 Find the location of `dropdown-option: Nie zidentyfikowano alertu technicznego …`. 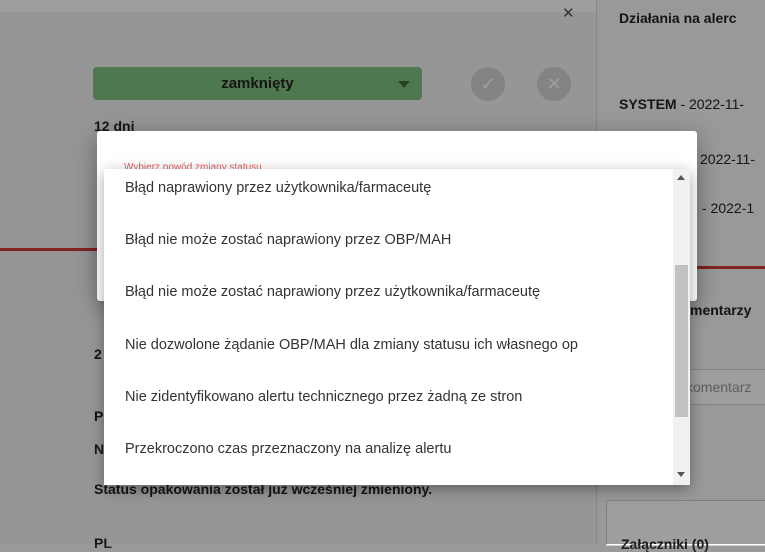

dropdown-option: Nie zidentyfikowano alertu technicznego … is located at coordinates (323, 397).